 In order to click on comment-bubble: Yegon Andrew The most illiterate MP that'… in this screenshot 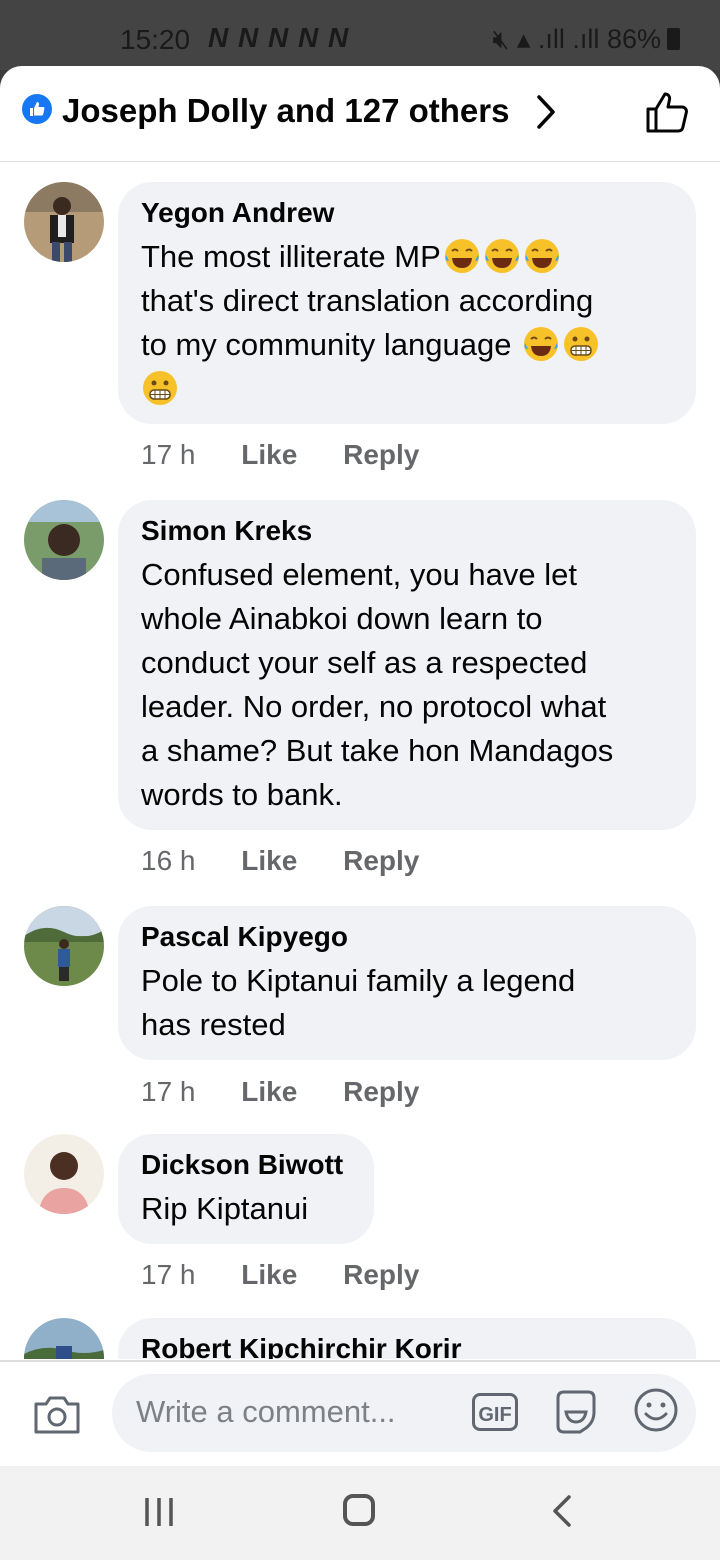, I will do `click(407, 303)`.